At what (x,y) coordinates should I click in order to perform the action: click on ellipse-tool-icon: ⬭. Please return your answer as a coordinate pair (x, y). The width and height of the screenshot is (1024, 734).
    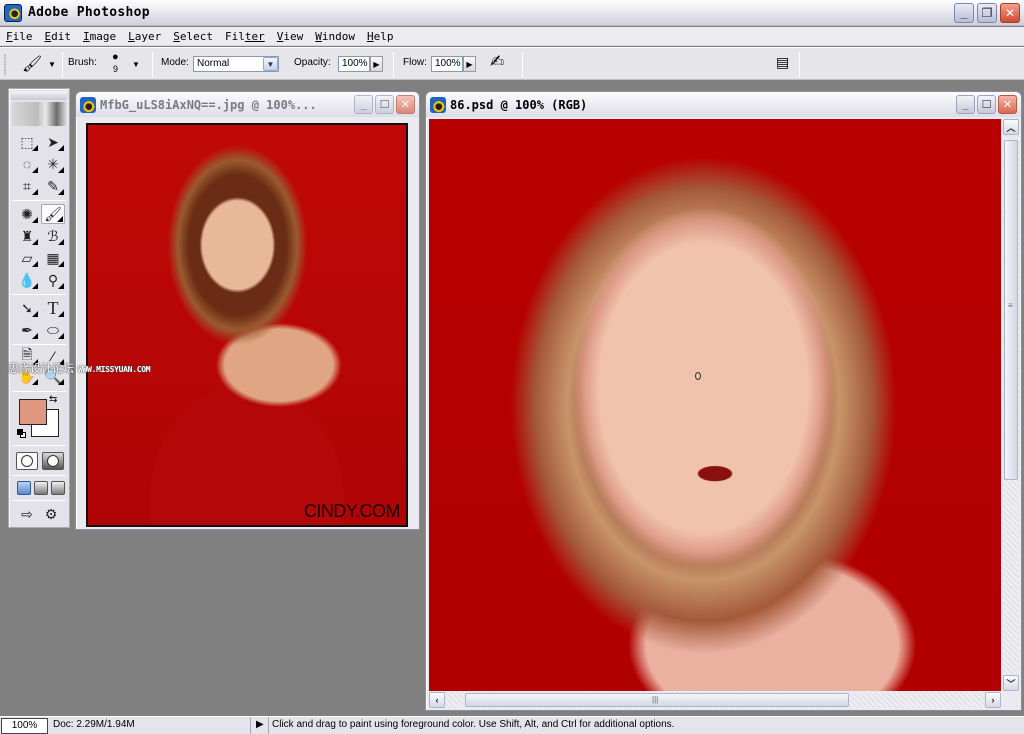
    Looking at the image, I should click on (53, 330).